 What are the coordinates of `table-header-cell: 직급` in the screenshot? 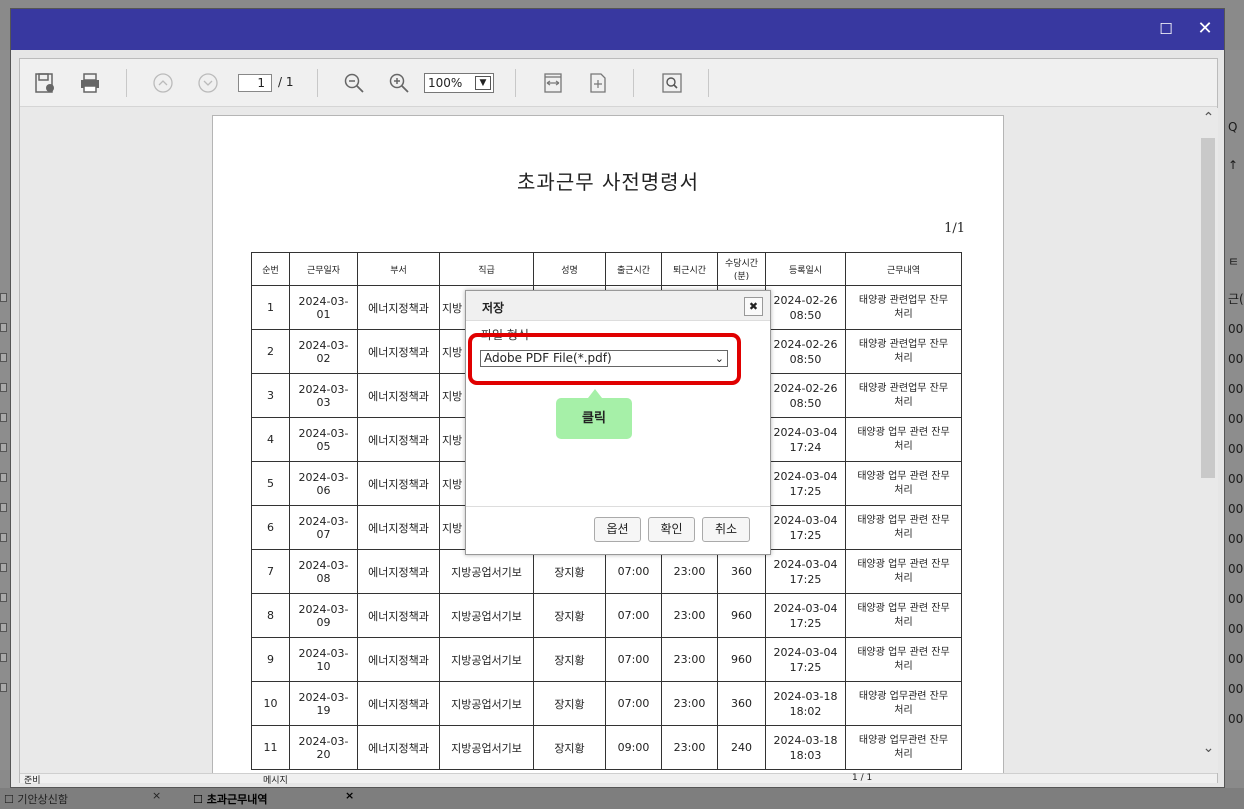 It's located at (486, 269).